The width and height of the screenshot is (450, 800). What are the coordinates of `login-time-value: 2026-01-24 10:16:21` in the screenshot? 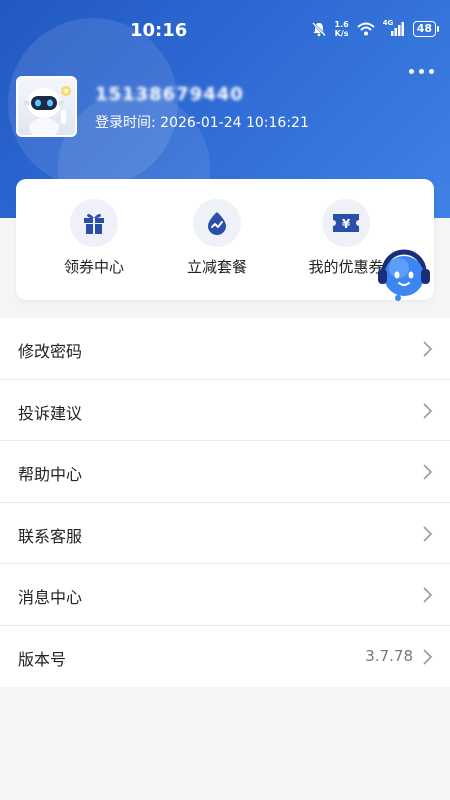 It's located at (234, 123).